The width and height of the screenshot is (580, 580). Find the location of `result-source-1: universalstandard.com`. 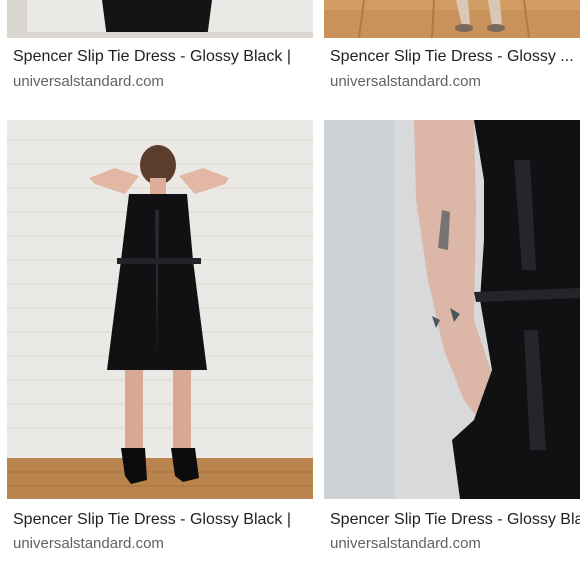

result-source-1: universalstandard.com is located at coordinates (88, 81).